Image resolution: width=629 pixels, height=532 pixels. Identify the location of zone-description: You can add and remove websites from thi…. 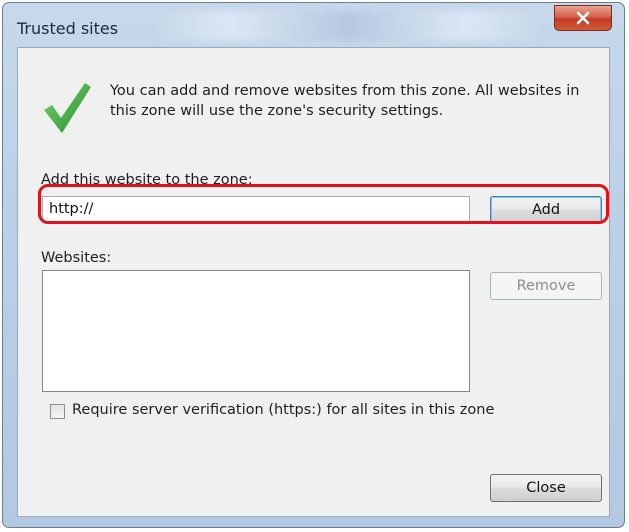
(345, 101).